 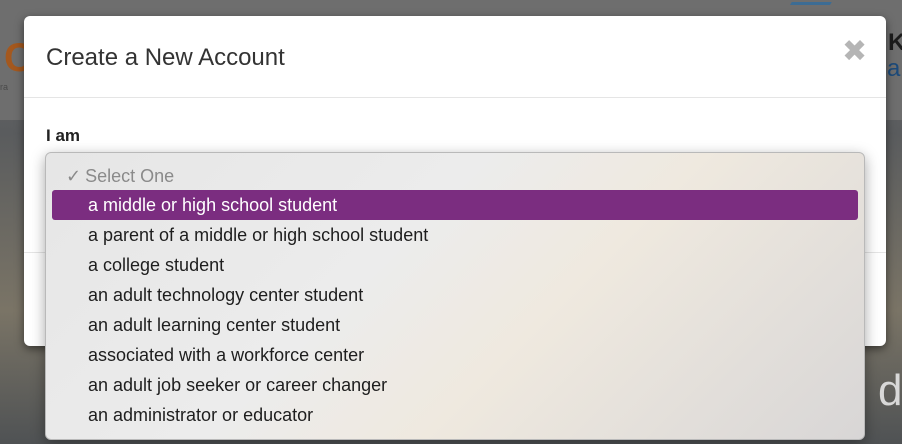 I want to click on check-icon: ✓, so click(x=74, y=176).